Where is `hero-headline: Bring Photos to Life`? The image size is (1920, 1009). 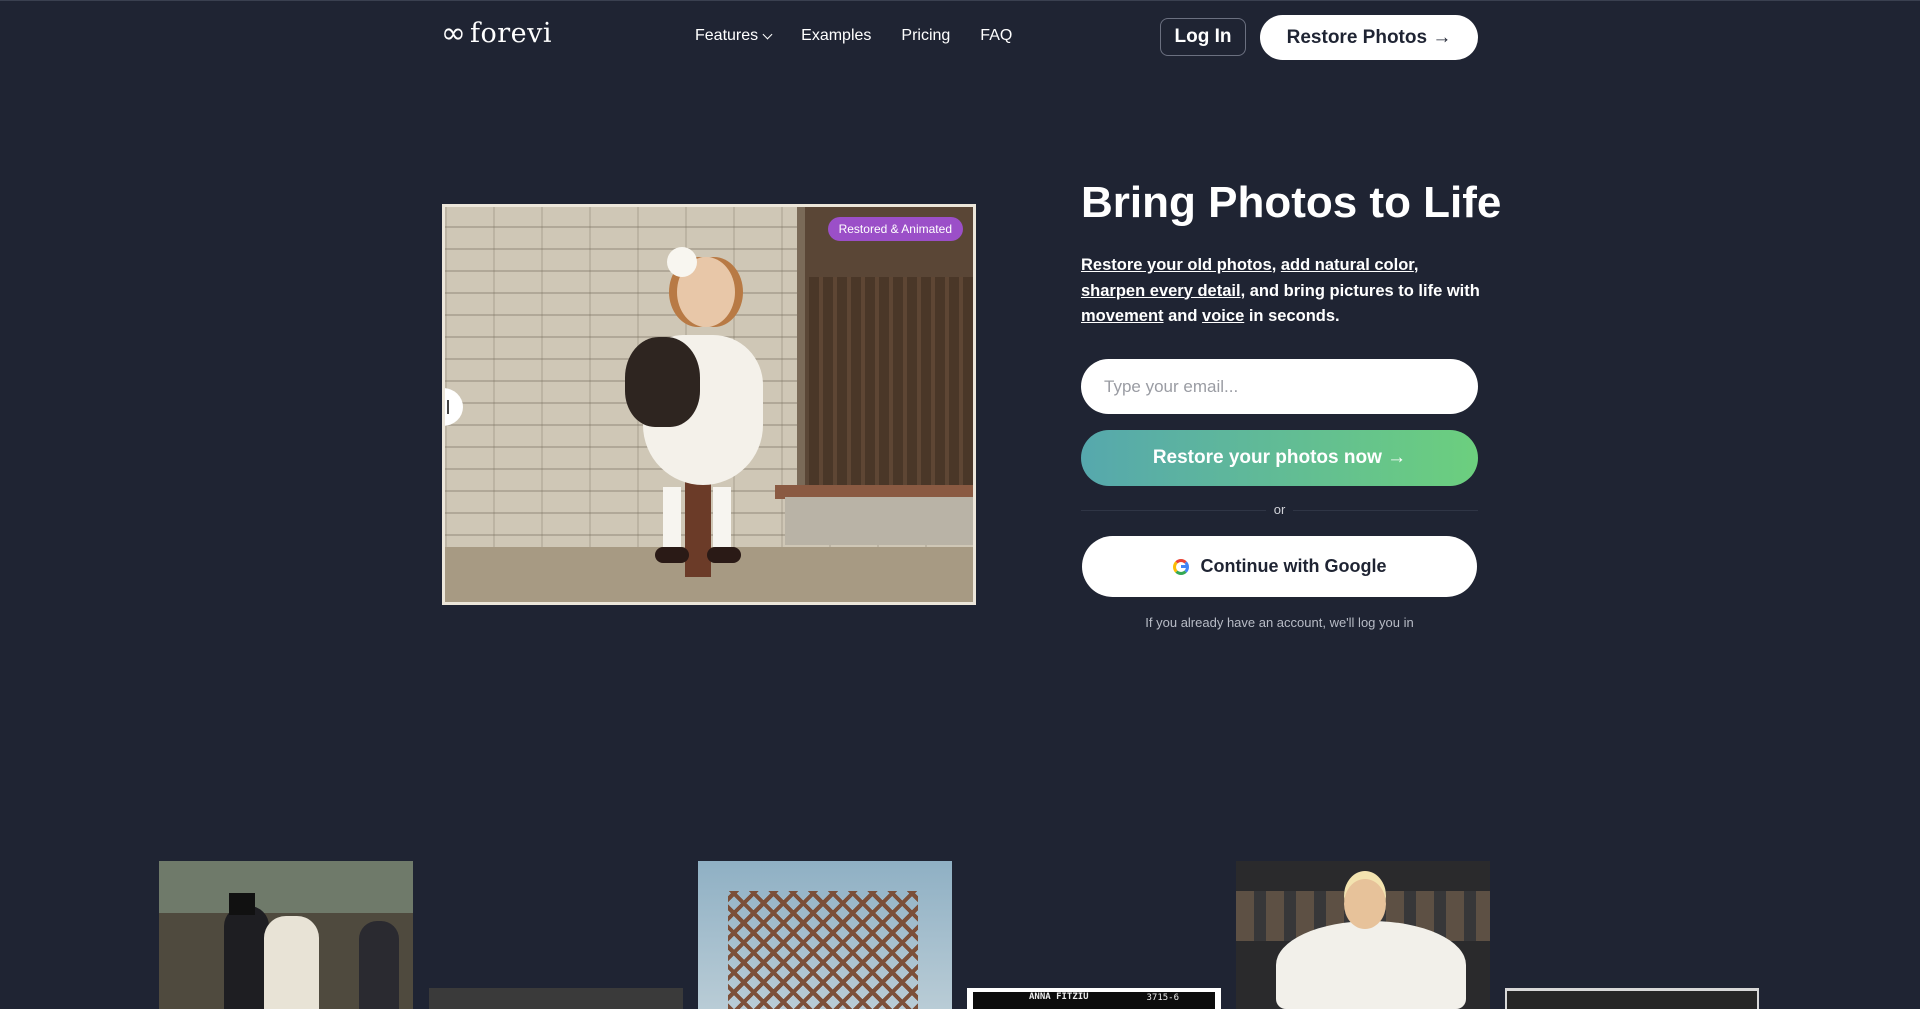 hero-headline: Bring Photos to Life is located at coordinates (1291, 202).